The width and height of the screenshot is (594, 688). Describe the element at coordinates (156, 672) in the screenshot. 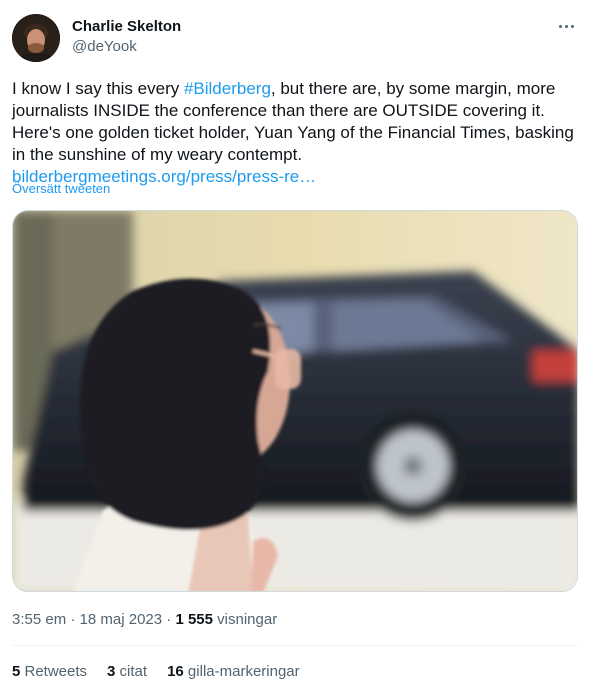

I see `engagement-stats: 5 Retweets 3 citat 16 gilla-markeringar` at that location.